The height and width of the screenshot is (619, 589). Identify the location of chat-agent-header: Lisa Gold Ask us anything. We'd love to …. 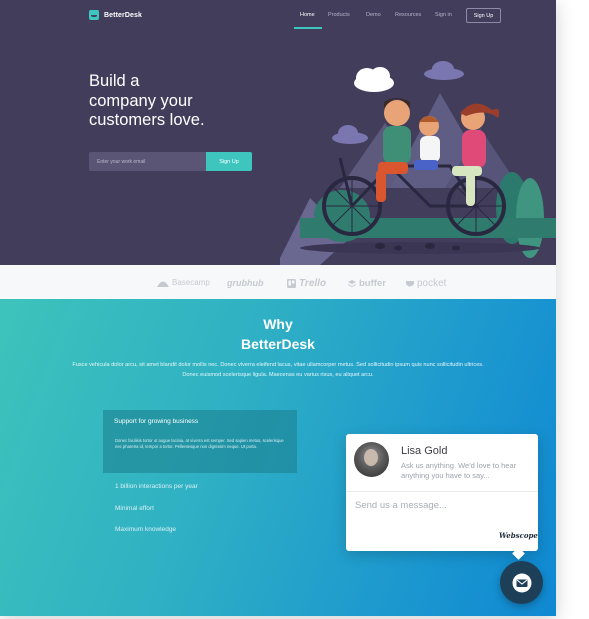
(442, 463).